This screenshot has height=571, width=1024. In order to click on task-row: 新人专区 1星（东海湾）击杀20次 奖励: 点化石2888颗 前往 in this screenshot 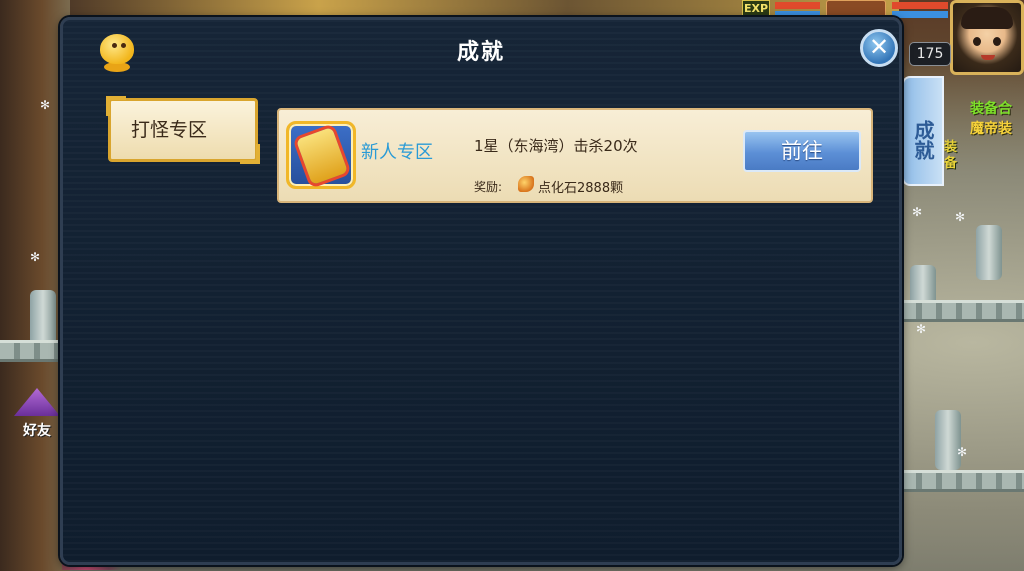, I will do `click(575, 155)`.